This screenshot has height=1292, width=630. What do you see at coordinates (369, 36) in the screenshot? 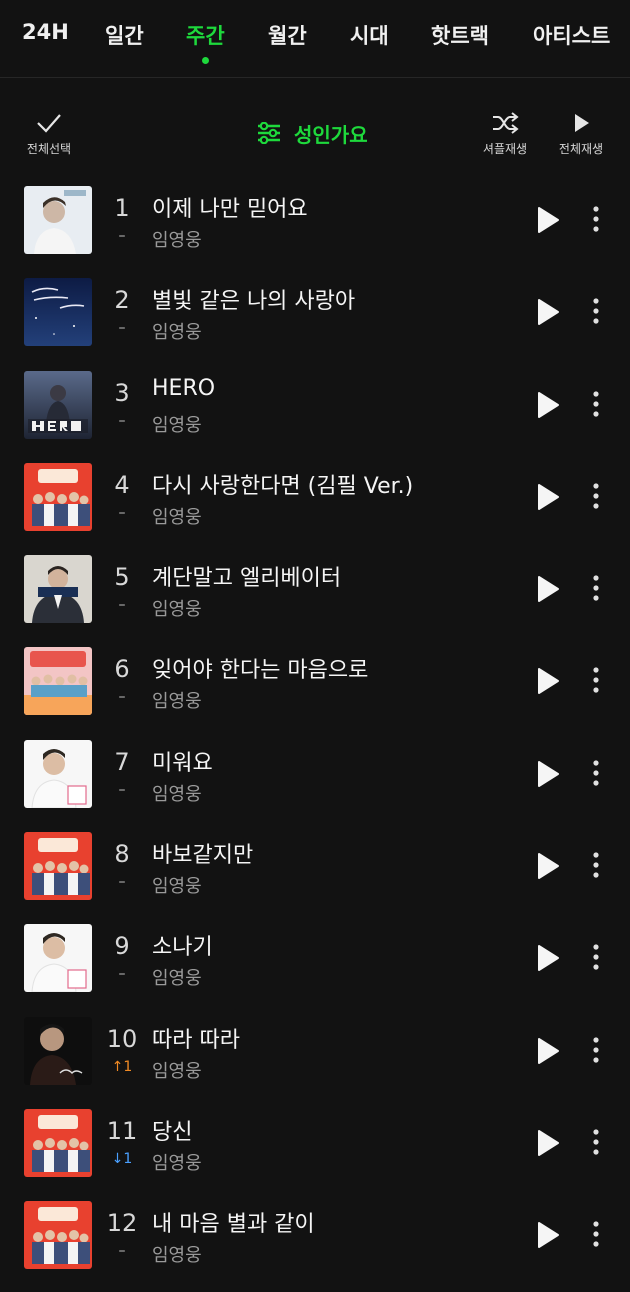
I see `tab-label: 시대` at bounding box center [369, 36].